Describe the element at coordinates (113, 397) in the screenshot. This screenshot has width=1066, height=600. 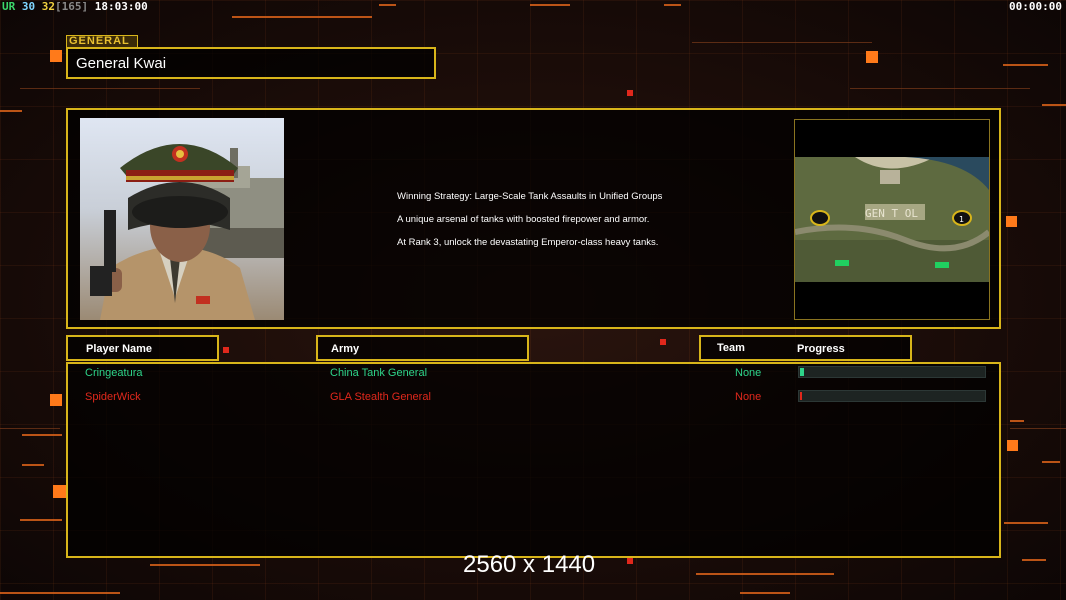
I see `player-name: SpiderWick` at that location.